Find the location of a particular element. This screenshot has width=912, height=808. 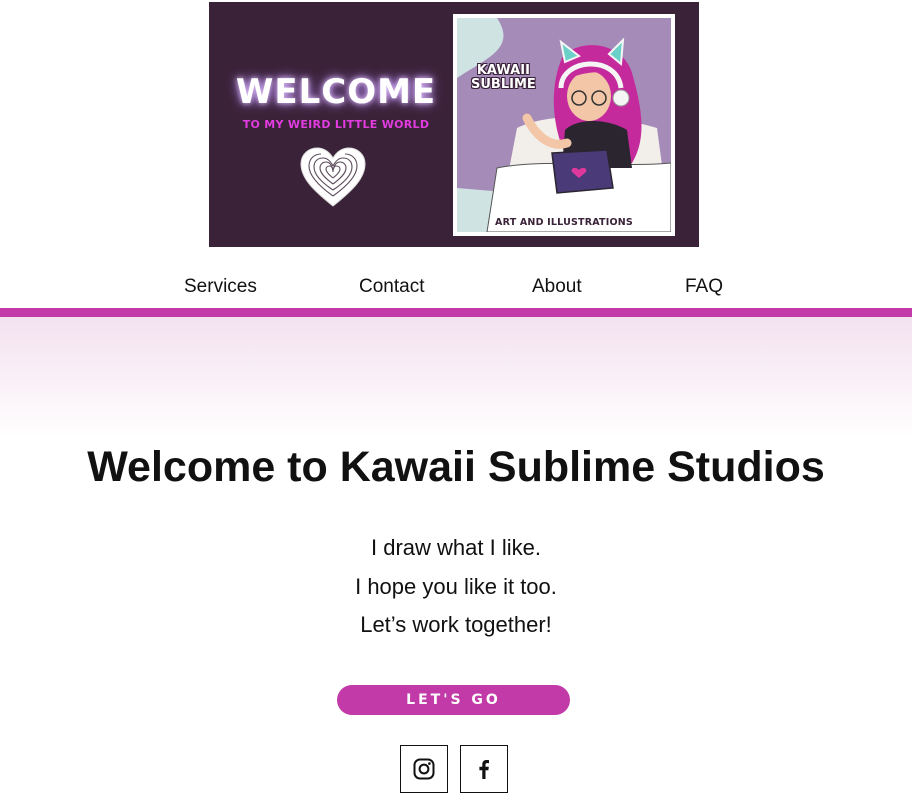

nav-item-about: About is located at coordinates (557, 287).